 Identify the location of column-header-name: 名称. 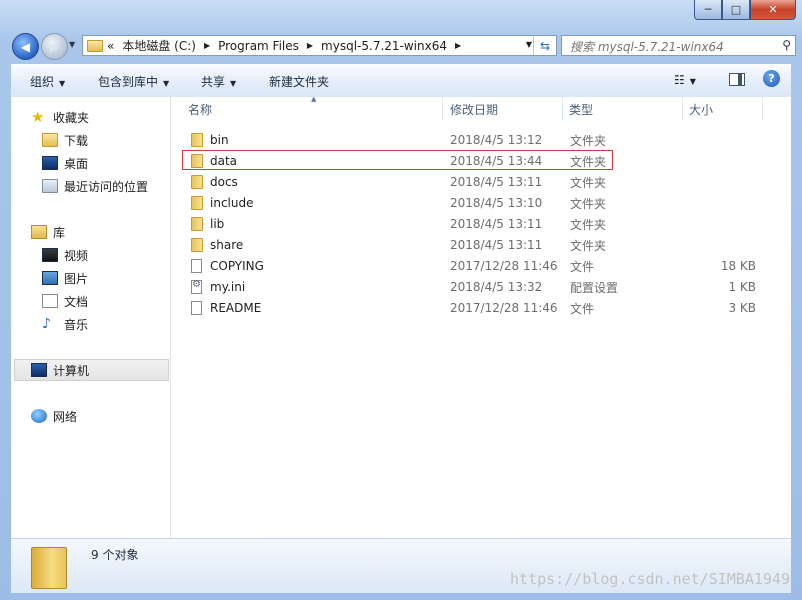
(200, 109).